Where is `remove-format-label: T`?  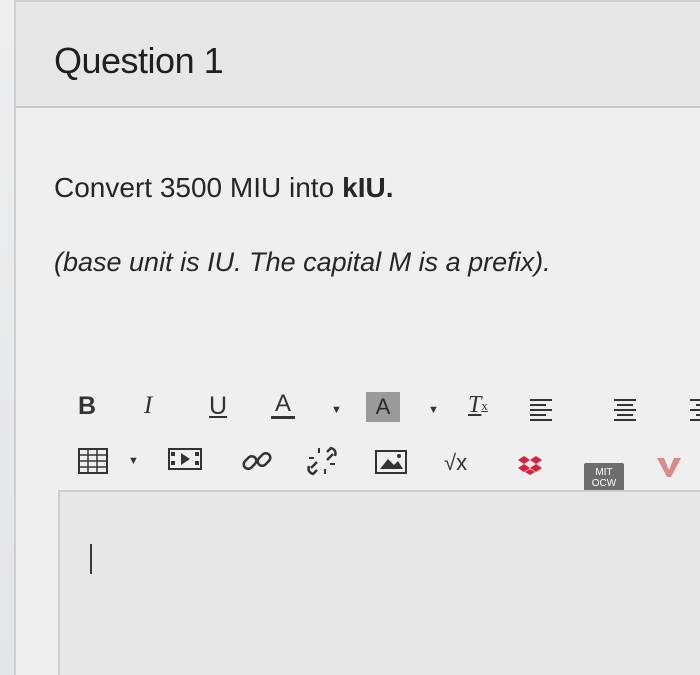 remove-format-label: T is located at coordinates (475, 405).